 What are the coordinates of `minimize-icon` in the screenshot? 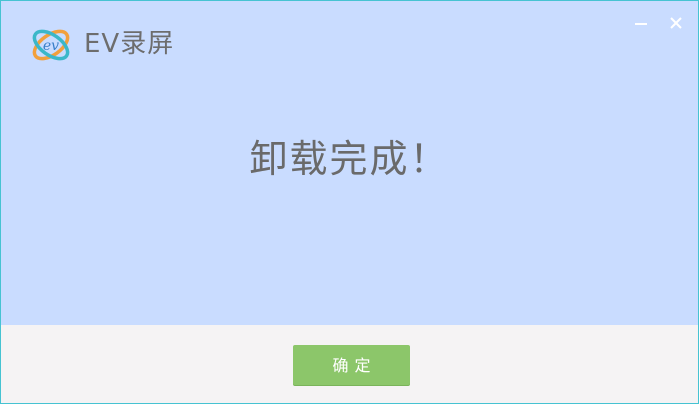 It's located at (641, 24).